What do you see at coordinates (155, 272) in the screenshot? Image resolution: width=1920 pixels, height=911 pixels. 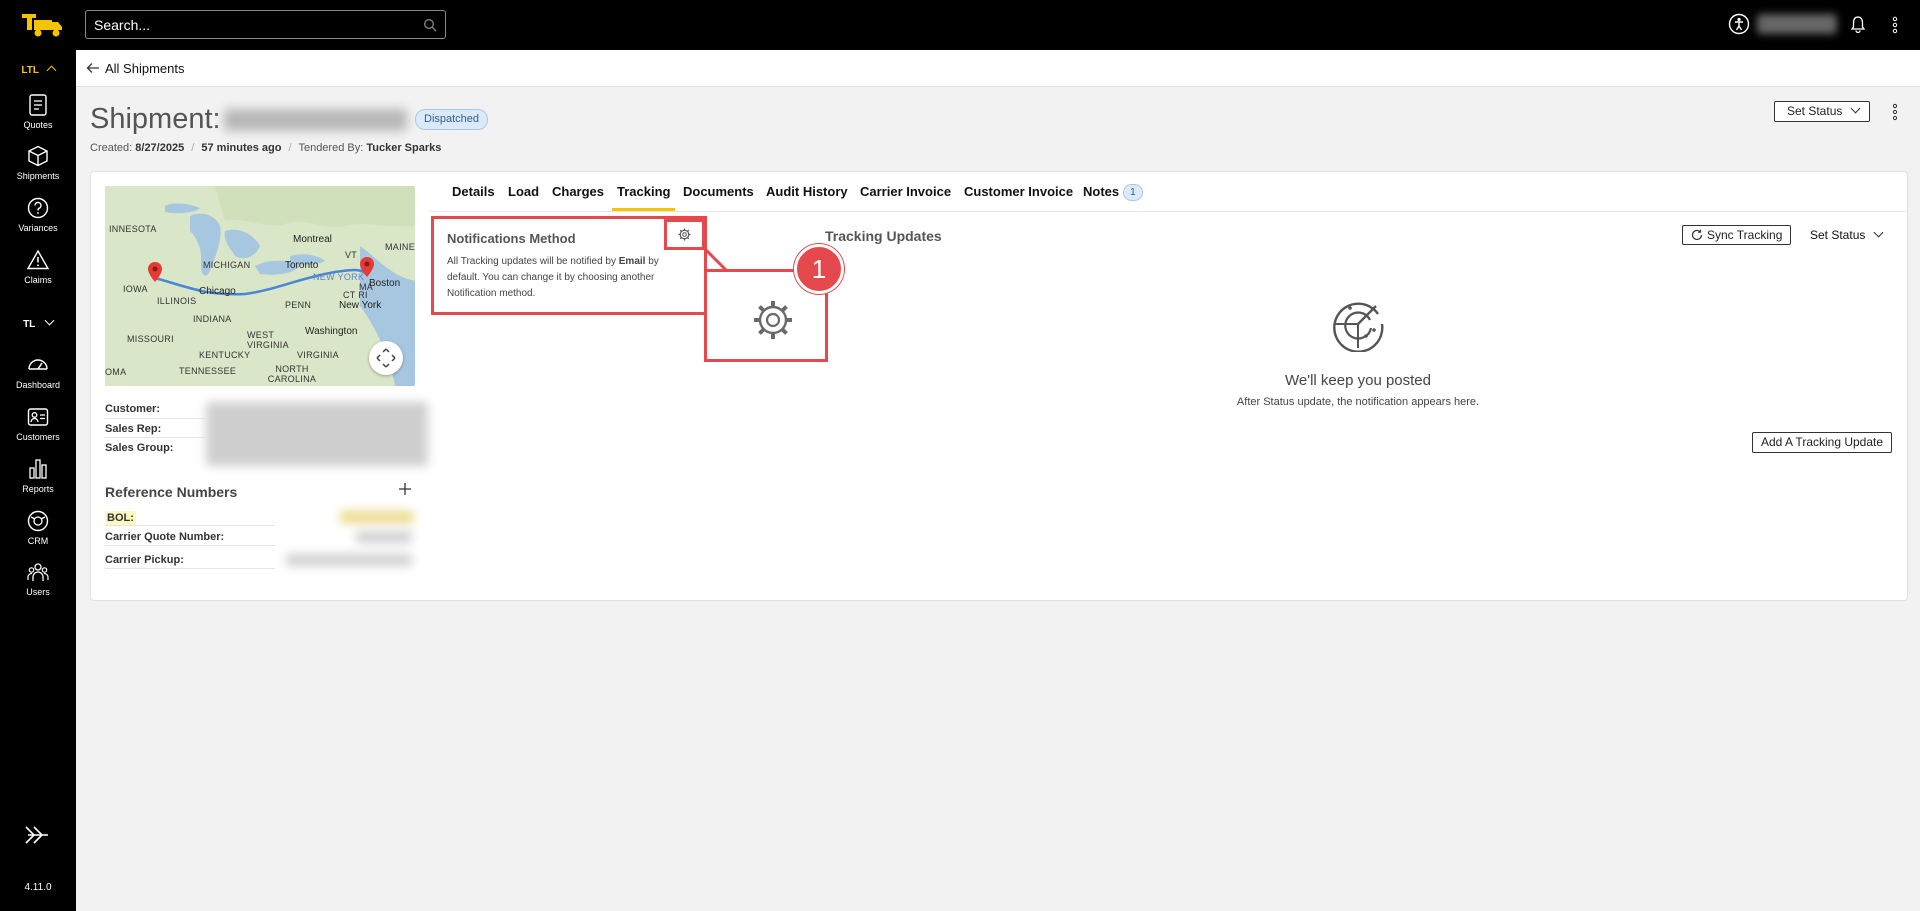 I see `origin-pin-icon` at bounding box center [155, 272].